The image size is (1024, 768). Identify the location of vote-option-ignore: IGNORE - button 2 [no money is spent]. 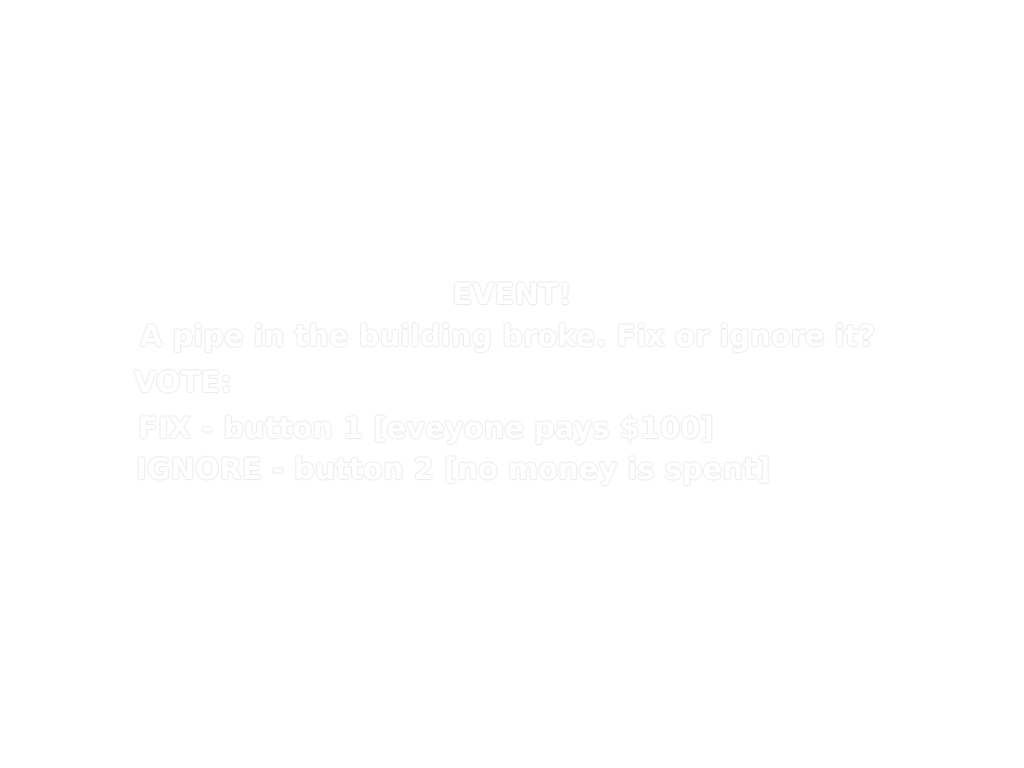
(453, 469).